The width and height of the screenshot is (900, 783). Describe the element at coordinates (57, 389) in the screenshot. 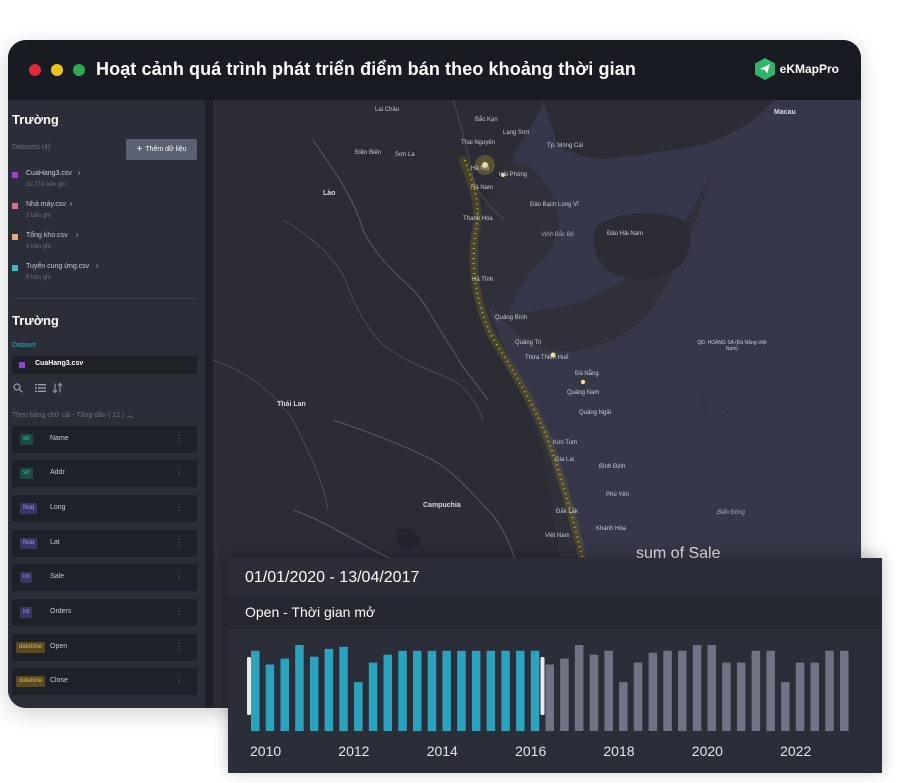

I see `sort-icon` at that location.